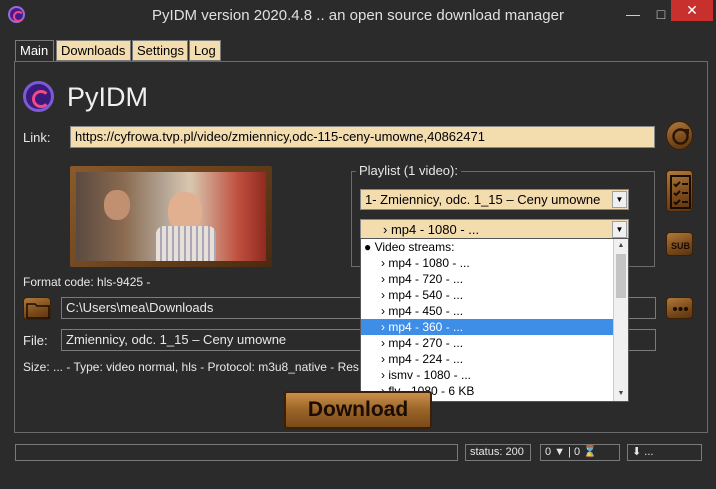 This screenshot has height=489, width=716. Describe the element at coordinates (408, 170) in the screenshot. I see `playlist-legend: Playlist (1 video):` at that location.